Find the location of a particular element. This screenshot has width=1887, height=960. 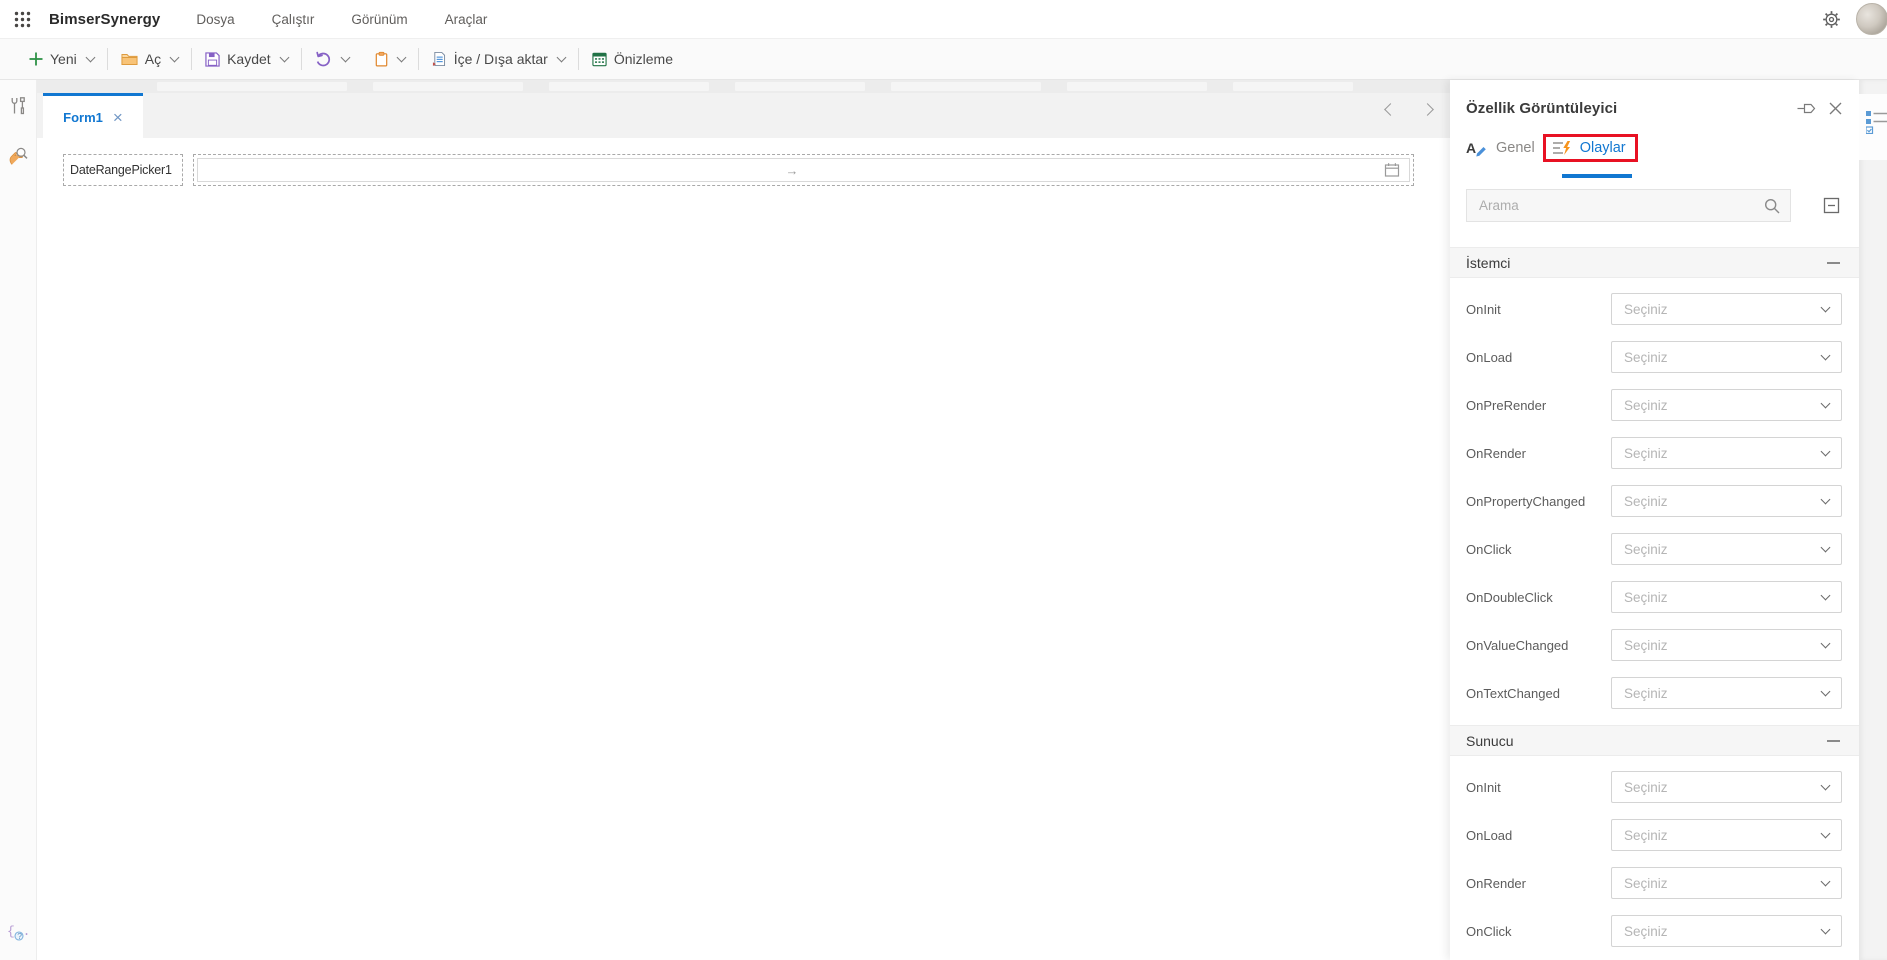

right-dock-strip is located at coordinates (1873, 520).